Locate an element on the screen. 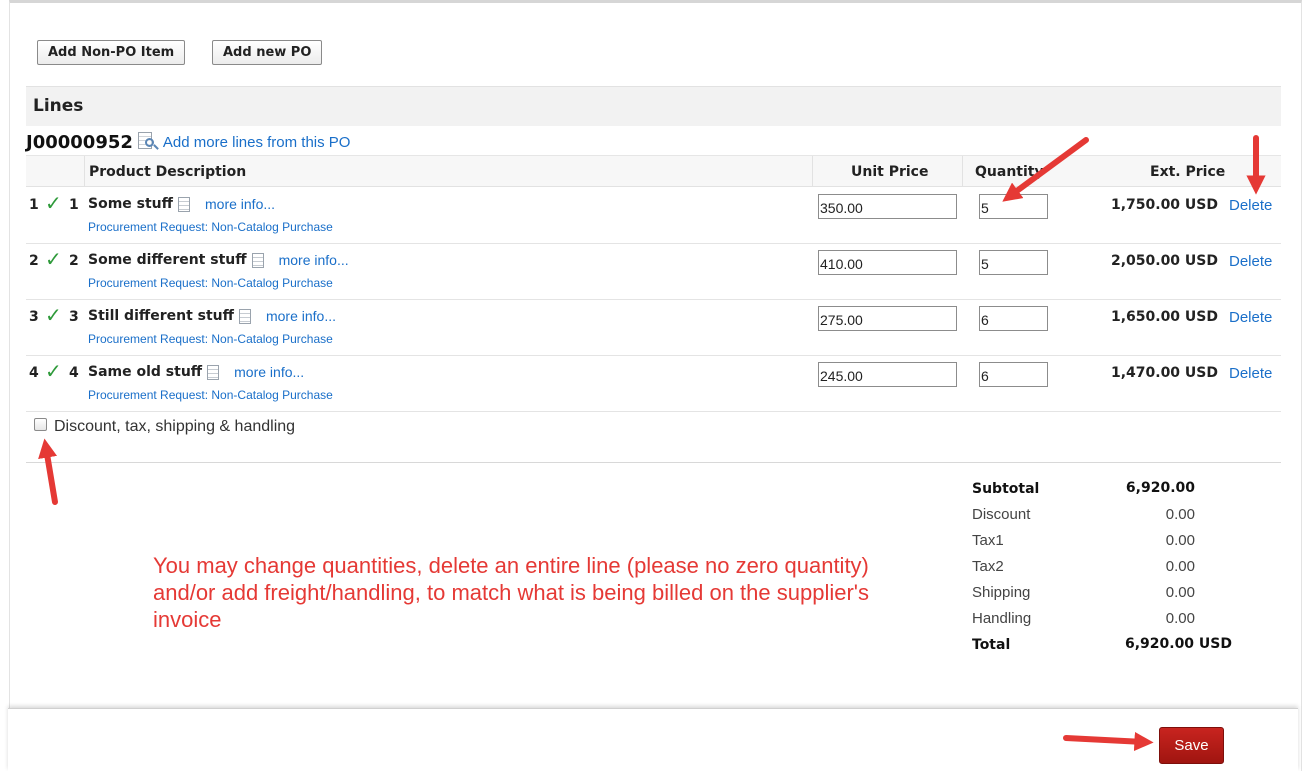 The image size is (1304, 771). po-line-number: 1 is located at coordinates (74, 205).